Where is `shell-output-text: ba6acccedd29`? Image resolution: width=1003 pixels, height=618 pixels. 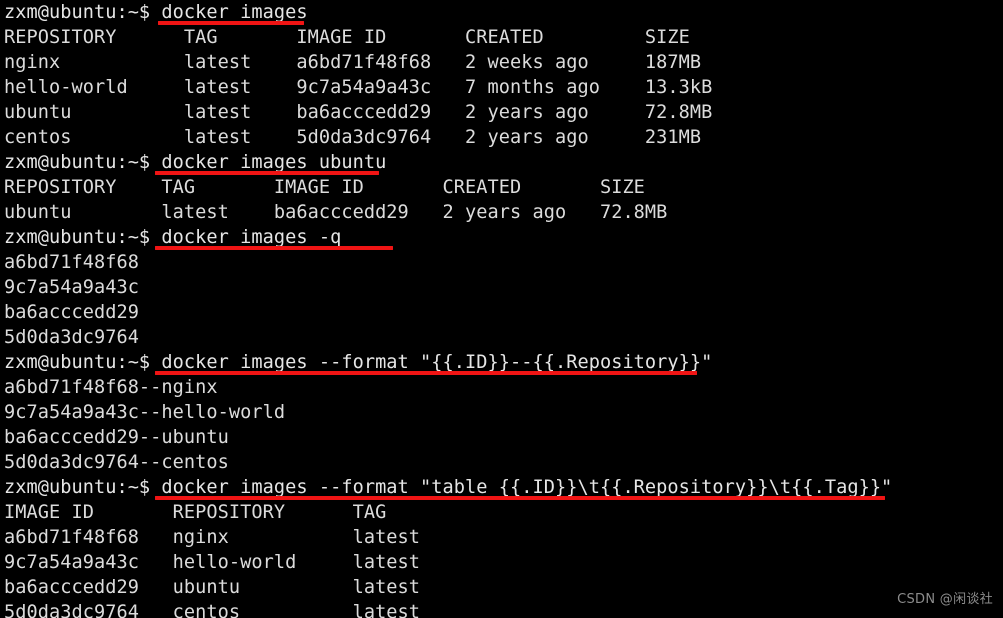 shell-output-text: ba6acccedd29 is located at coordinates (71, 312).